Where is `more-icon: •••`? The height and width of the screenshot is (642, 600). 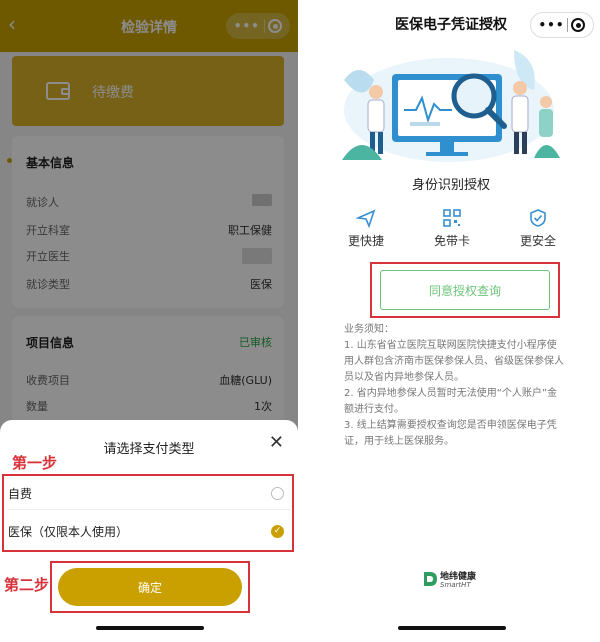 more-icon: ••• is located at coordinates (551, 25).